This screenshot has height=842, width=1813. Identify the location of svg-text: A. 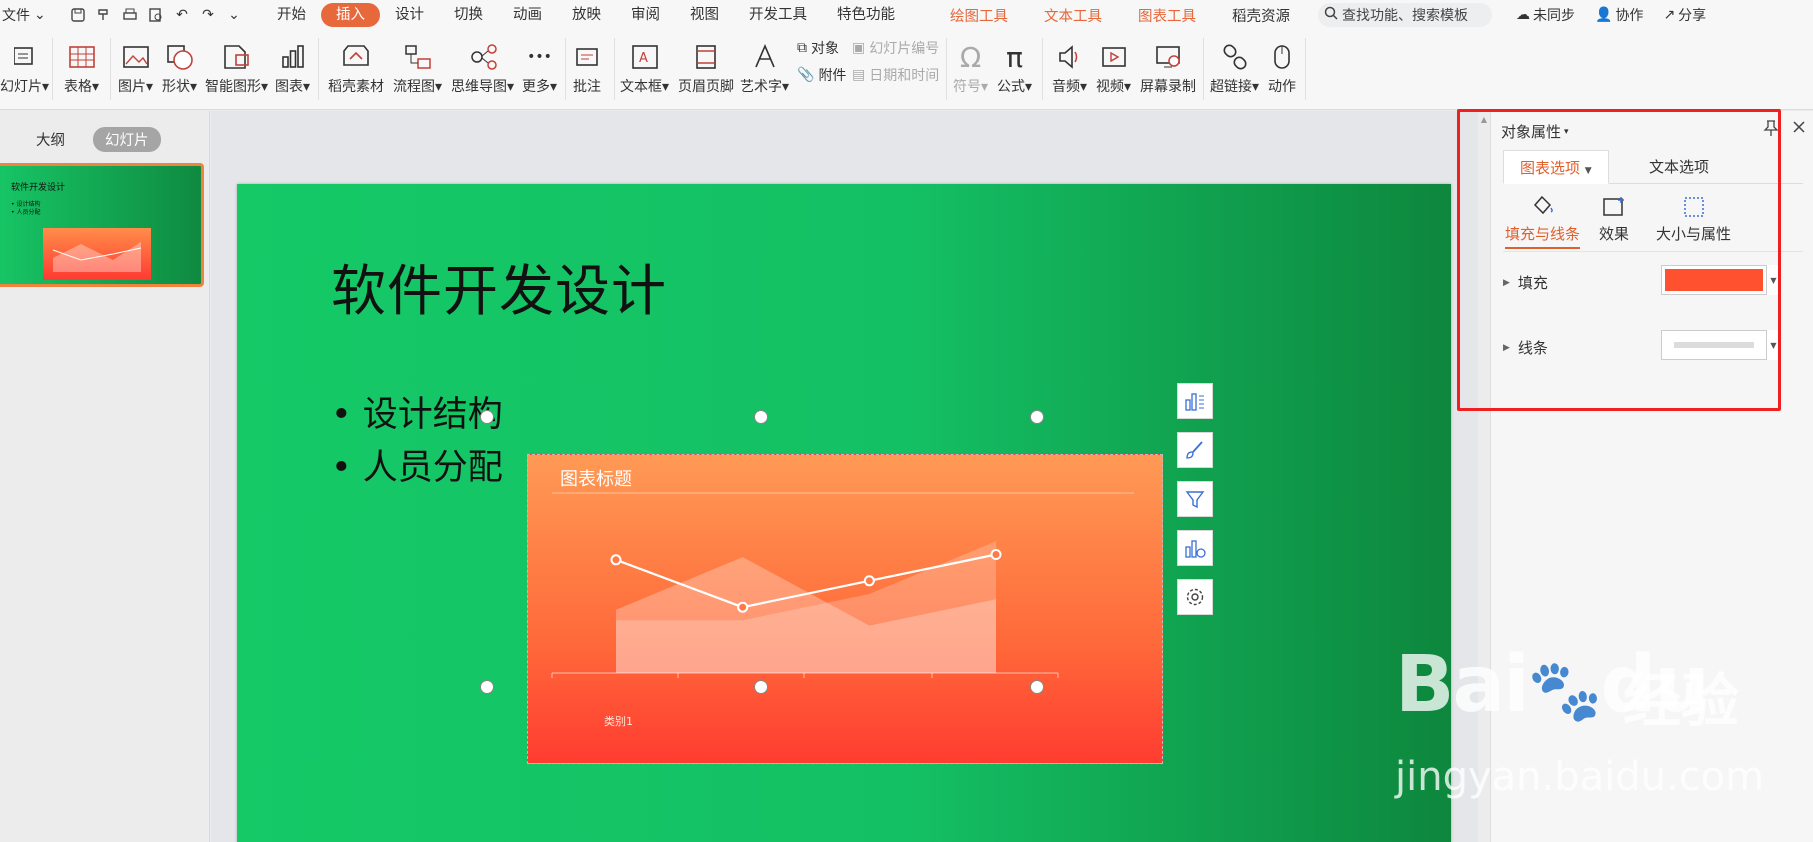
(643, 58).